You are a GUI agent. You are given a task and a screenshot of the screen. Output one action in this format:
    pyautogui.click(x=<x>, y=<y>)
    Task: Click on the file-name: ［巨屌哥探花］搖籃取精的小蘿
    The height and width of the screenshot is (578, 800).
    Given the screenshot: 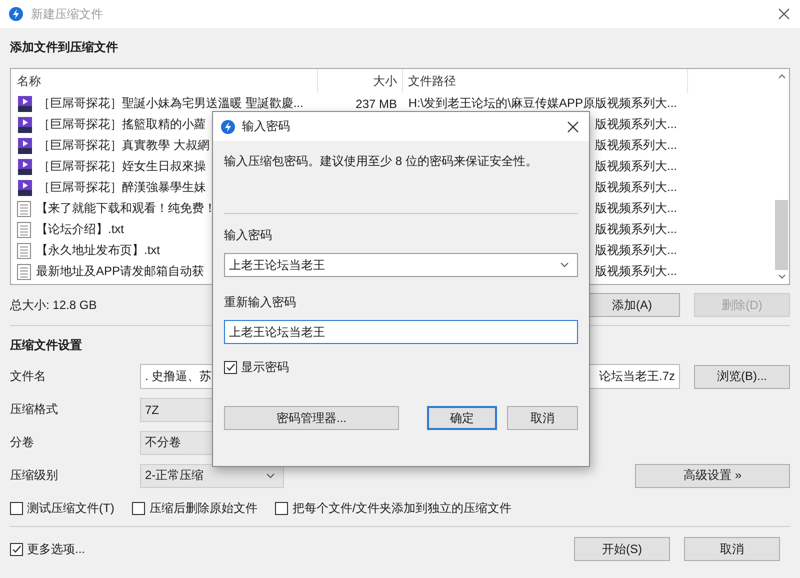 What is the action you would take?
    pyautogui.click(x=122, y=124)
    